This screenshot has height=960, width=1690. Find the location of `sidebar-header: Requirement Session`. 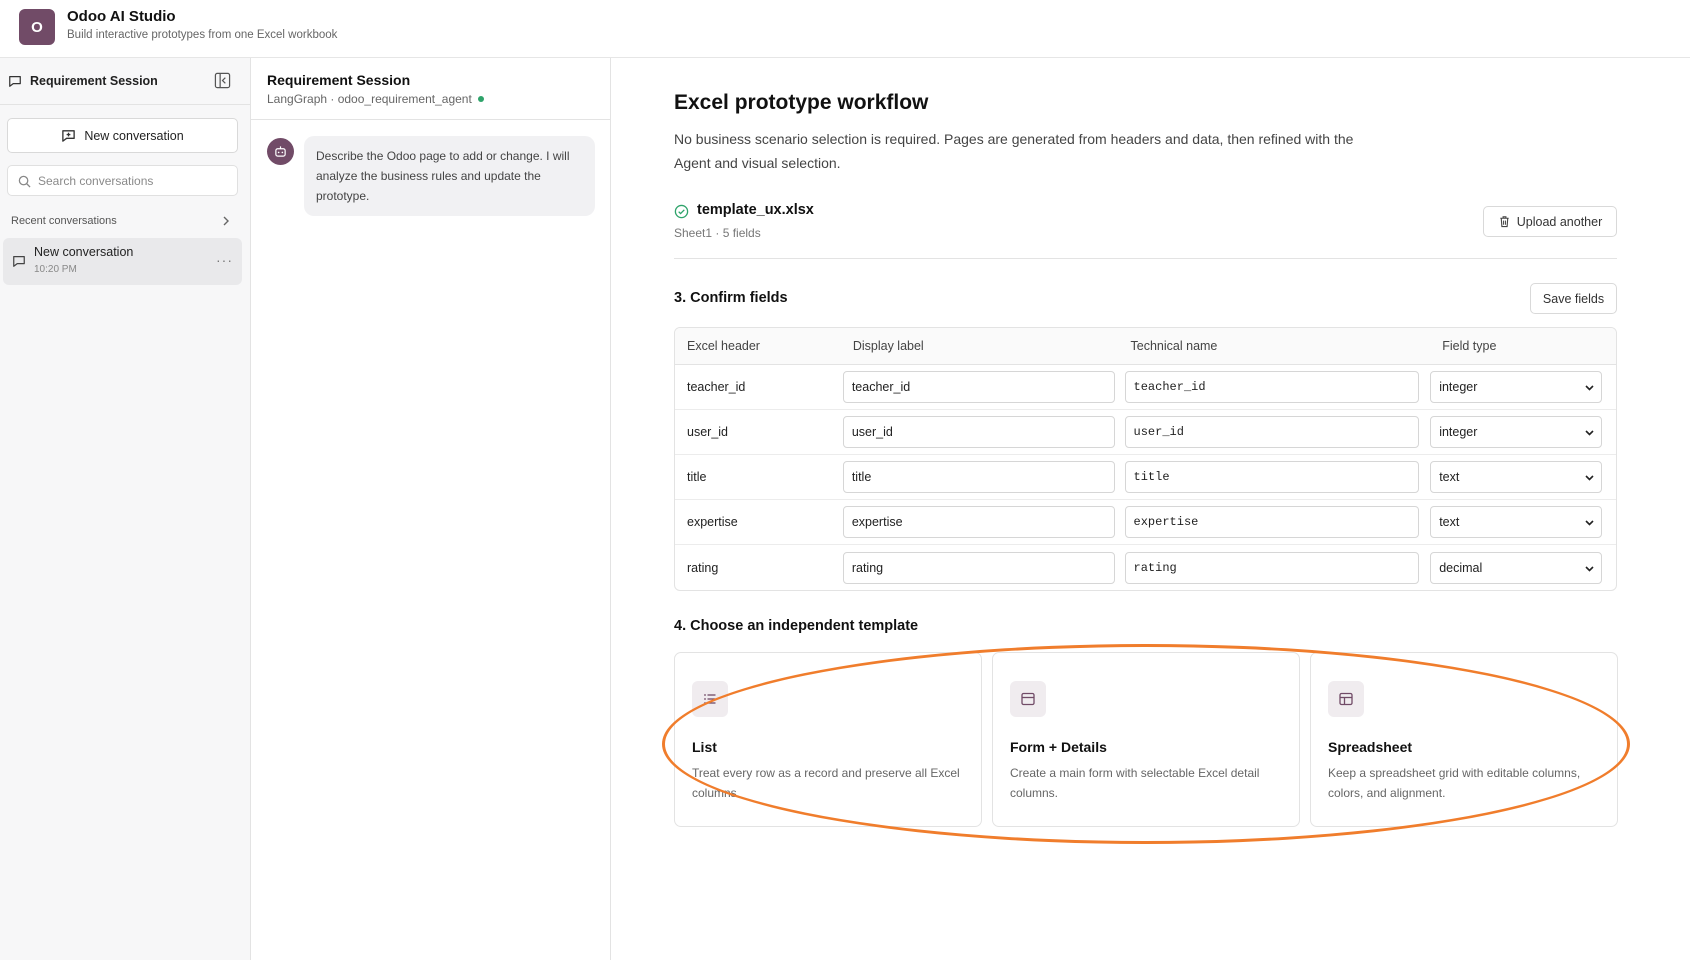

sidebar-header: Requirement Session is located at coordinates (125, 81).